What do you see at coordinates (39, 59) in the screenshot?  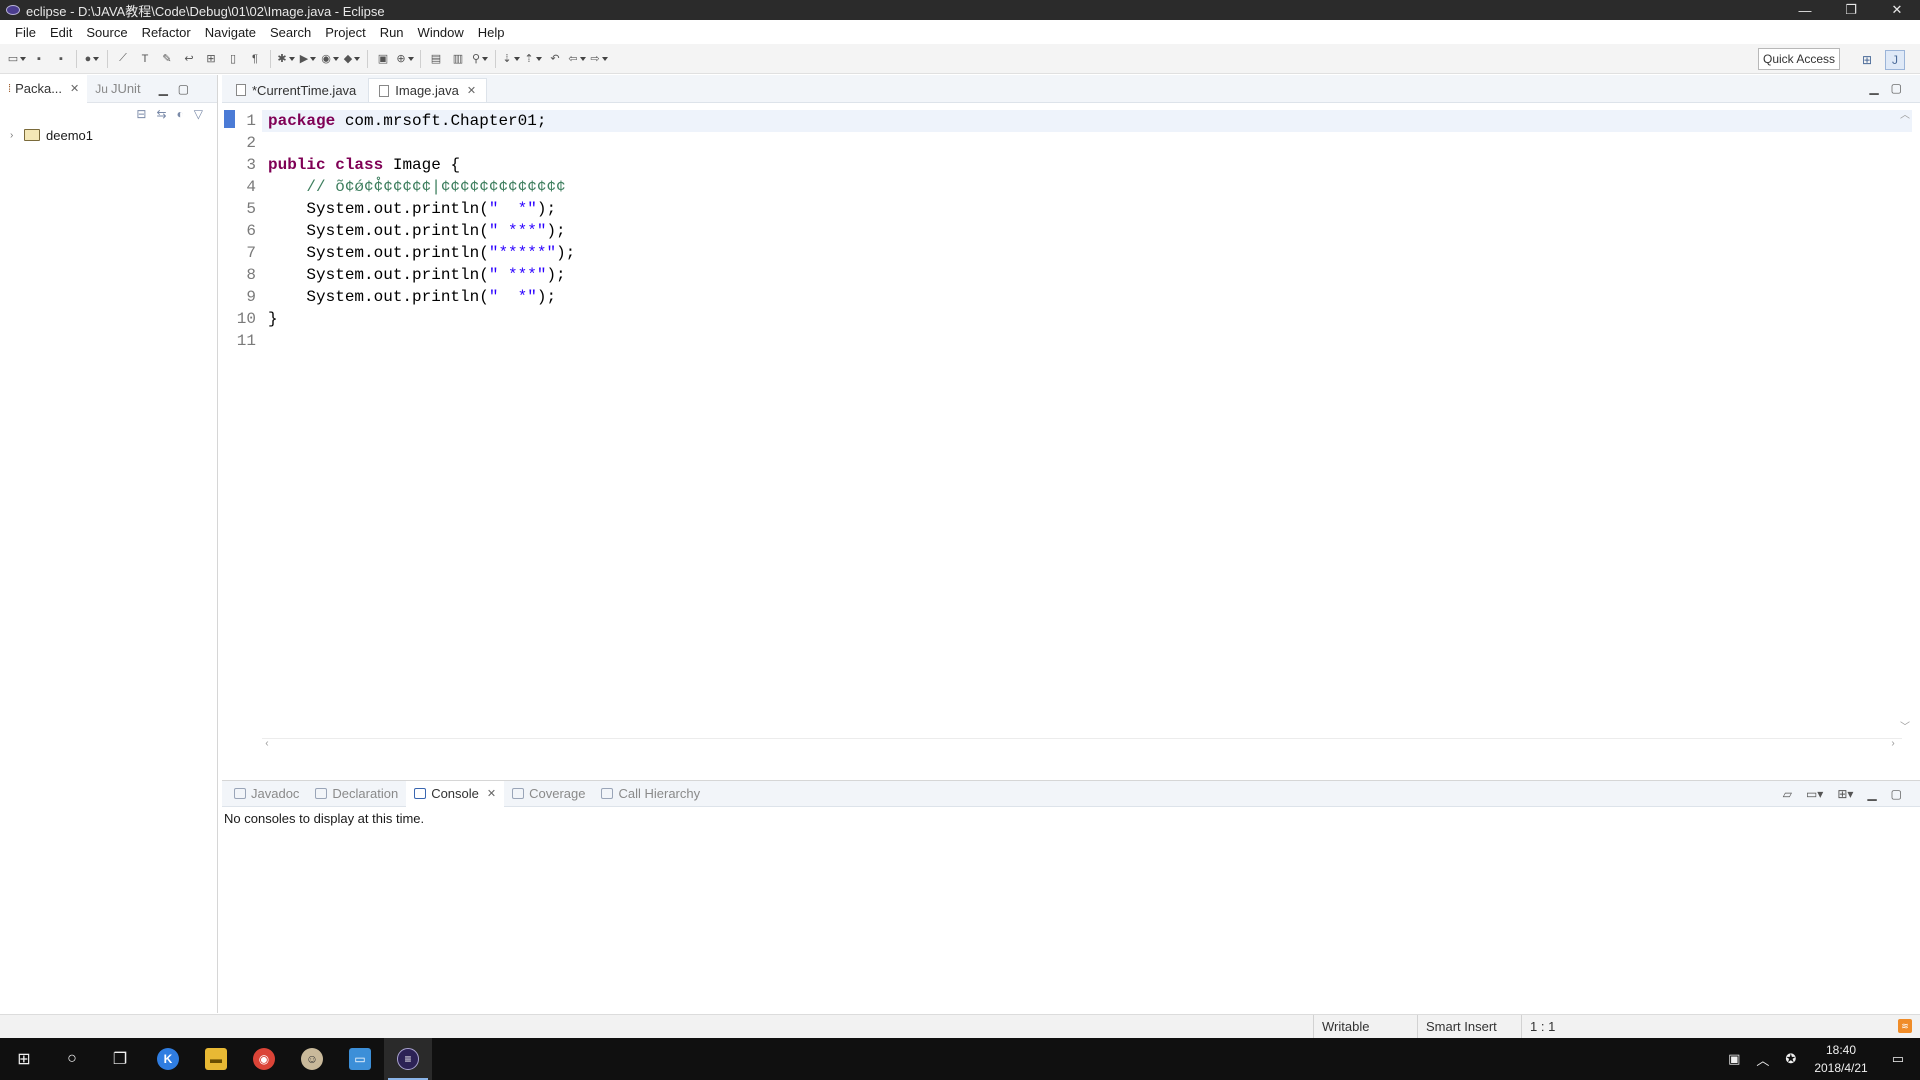 I see `save-icon: ▪` at bounding box center [39, 59].